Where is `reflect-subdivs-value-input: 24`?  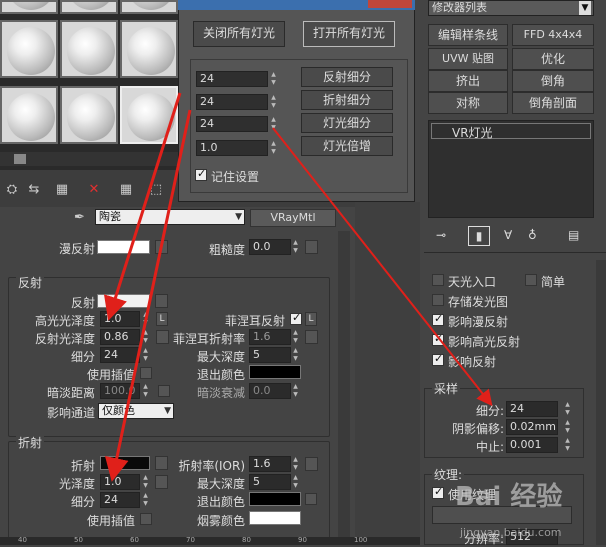 reflect-subdivs-value-input: 24 is located at coordinates (232, 79).